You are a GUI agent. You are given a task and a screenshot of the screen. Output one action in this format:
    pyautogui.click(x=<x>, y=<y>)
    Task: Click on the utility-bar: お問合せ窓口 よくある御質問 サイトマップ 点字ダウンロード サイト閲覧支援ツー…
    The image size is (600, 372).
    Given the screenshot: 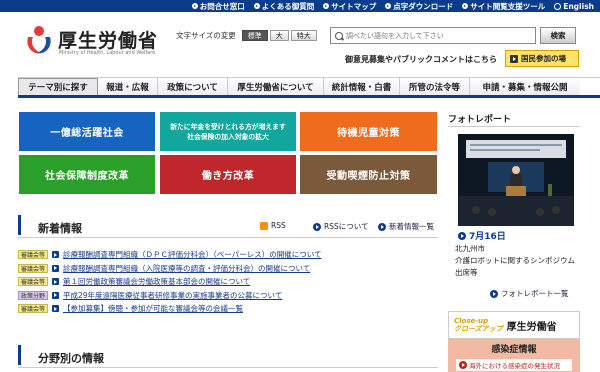 What is the action you would take?
    pyautogui.click(x=300, y=6)
    